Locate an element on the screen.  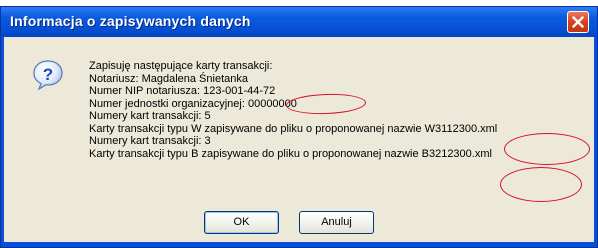
close-icon is located at coordinates (578, 22).